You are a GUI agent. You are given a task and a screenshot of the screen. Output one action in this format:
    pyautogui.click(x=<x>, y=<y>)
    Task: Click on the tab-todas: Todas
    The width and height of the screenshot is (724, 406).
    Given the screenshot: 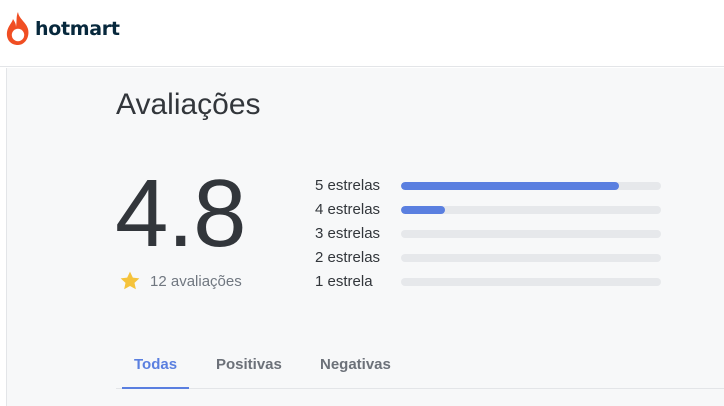 What is the action you would take?
    pyautogui.click(x=156, y=363)
    